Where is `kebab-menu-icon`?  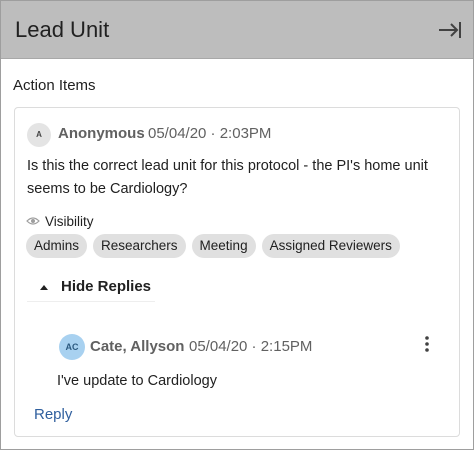 kebab-menu-icon is located at coordinates (427, 344).